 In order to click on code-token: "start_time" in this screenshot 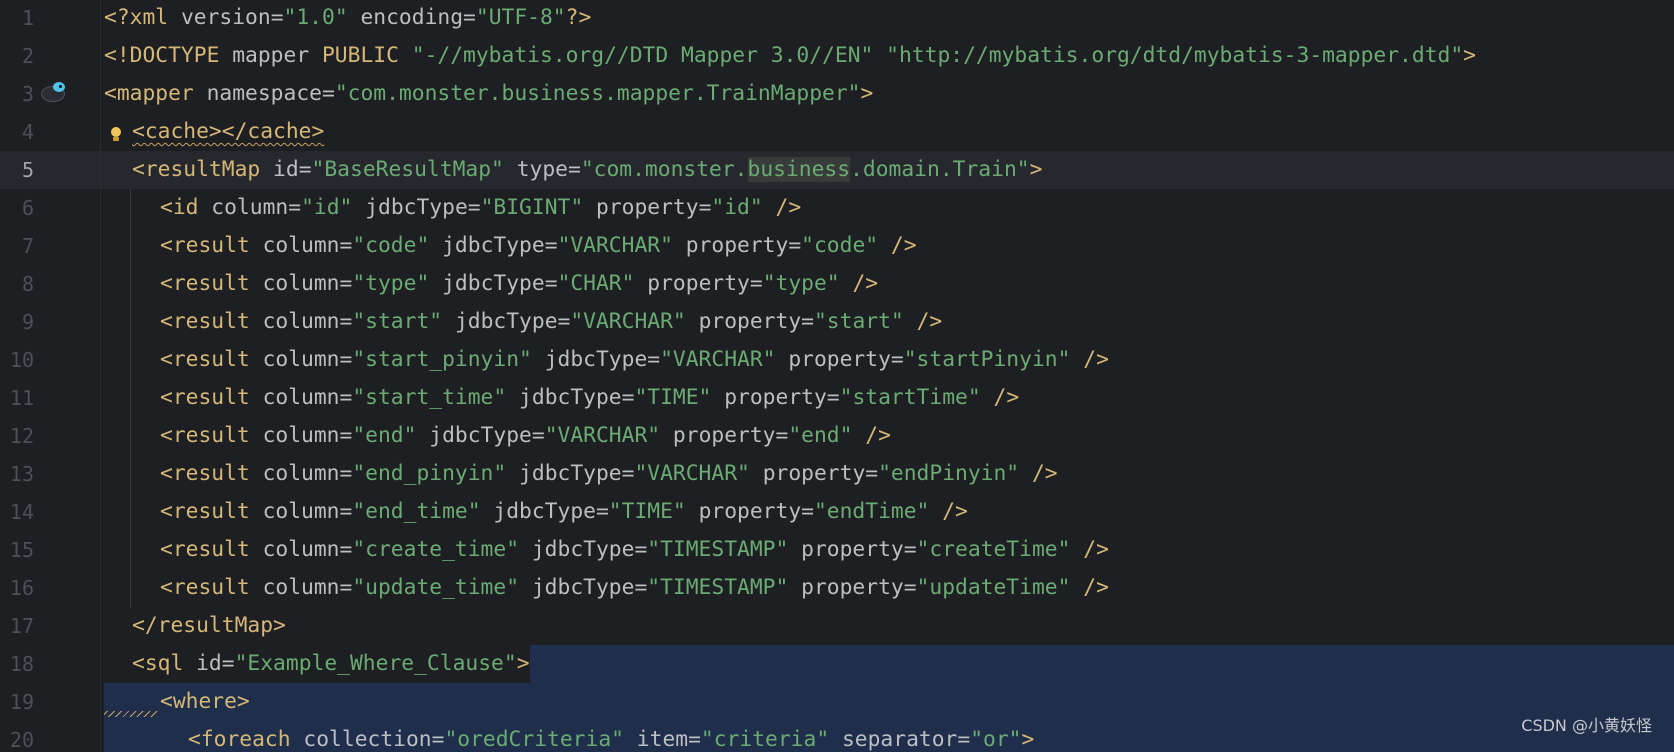, I will do `click(429, 397)`.